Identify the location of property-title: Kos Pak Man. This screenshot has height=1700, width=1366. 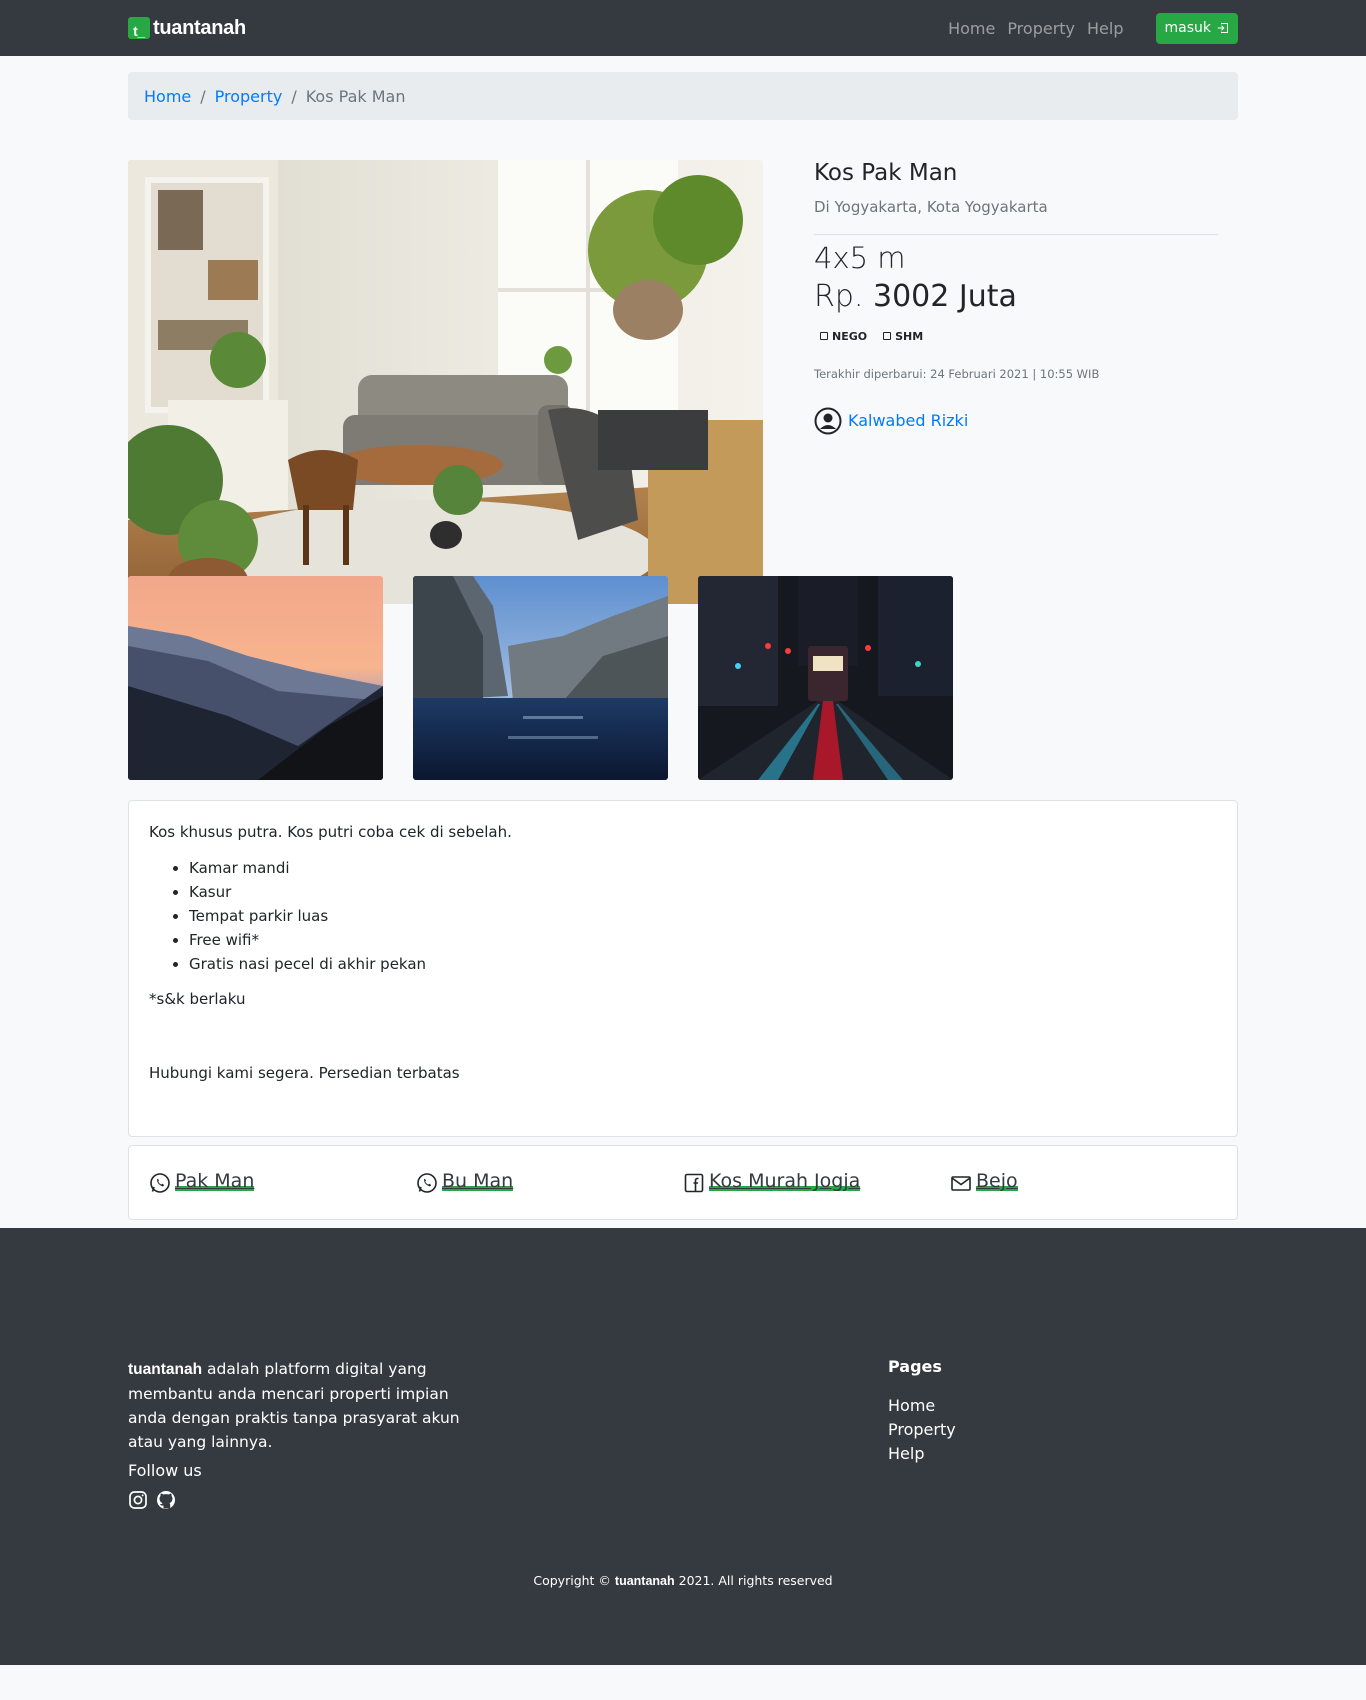
(886, 173).